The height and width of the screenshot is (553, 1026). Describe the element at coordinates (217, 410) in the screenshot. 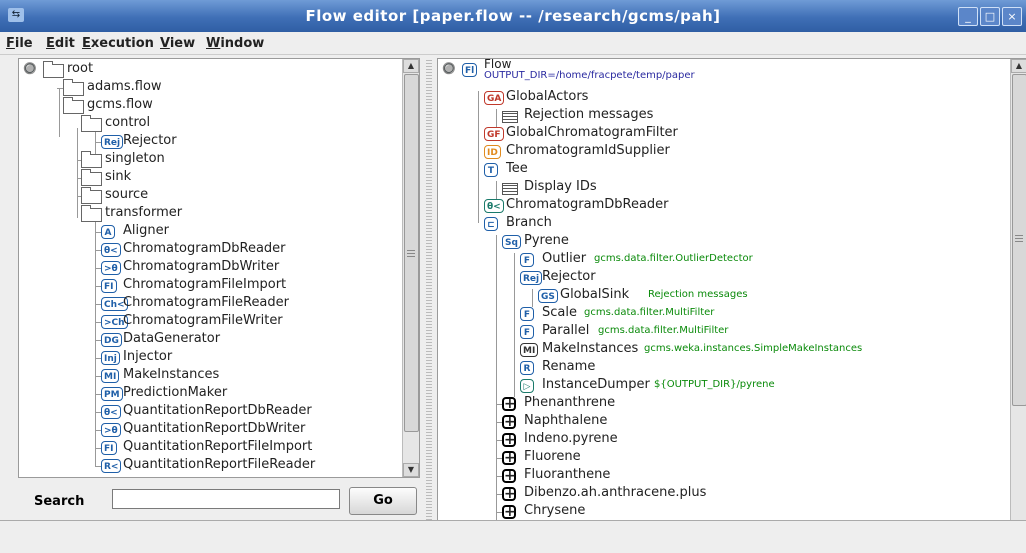

I see `transformer-label: QuantitationReportDbReader` at that location.